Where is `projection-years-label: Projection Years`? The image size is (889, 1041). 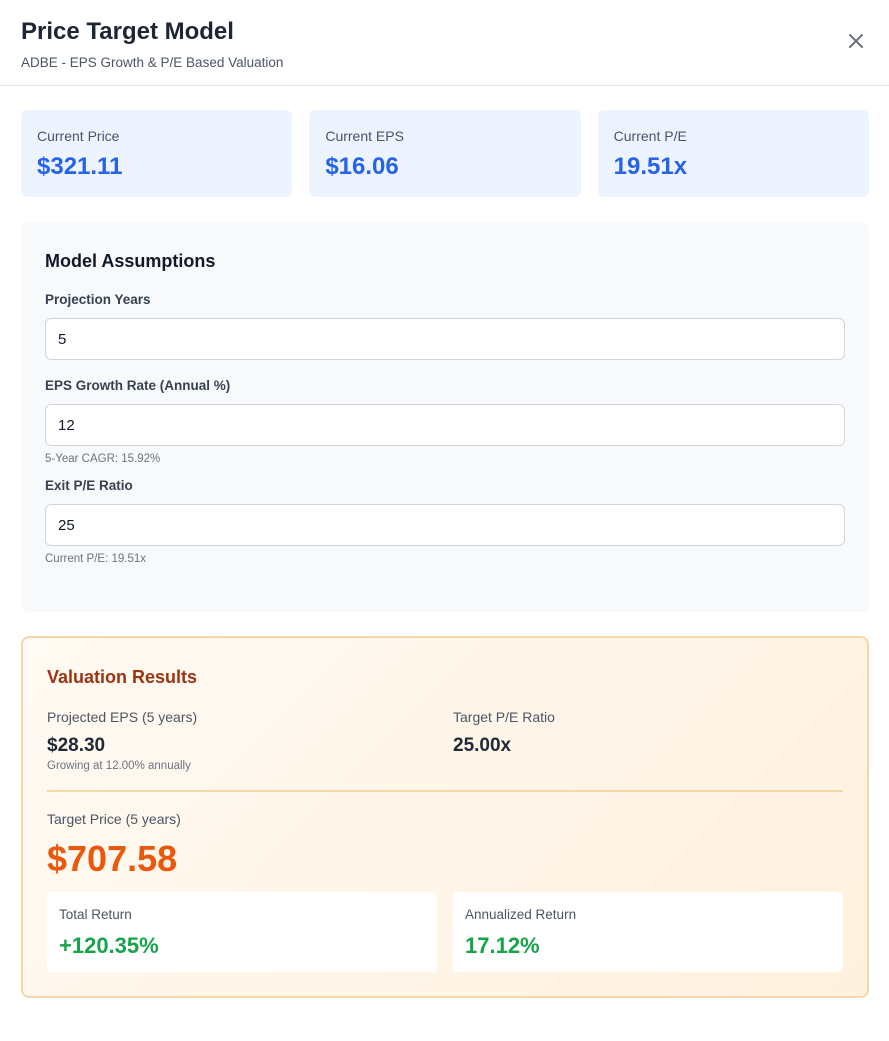
projection-years-label: Projection Years is located at coordinates (98, 299).